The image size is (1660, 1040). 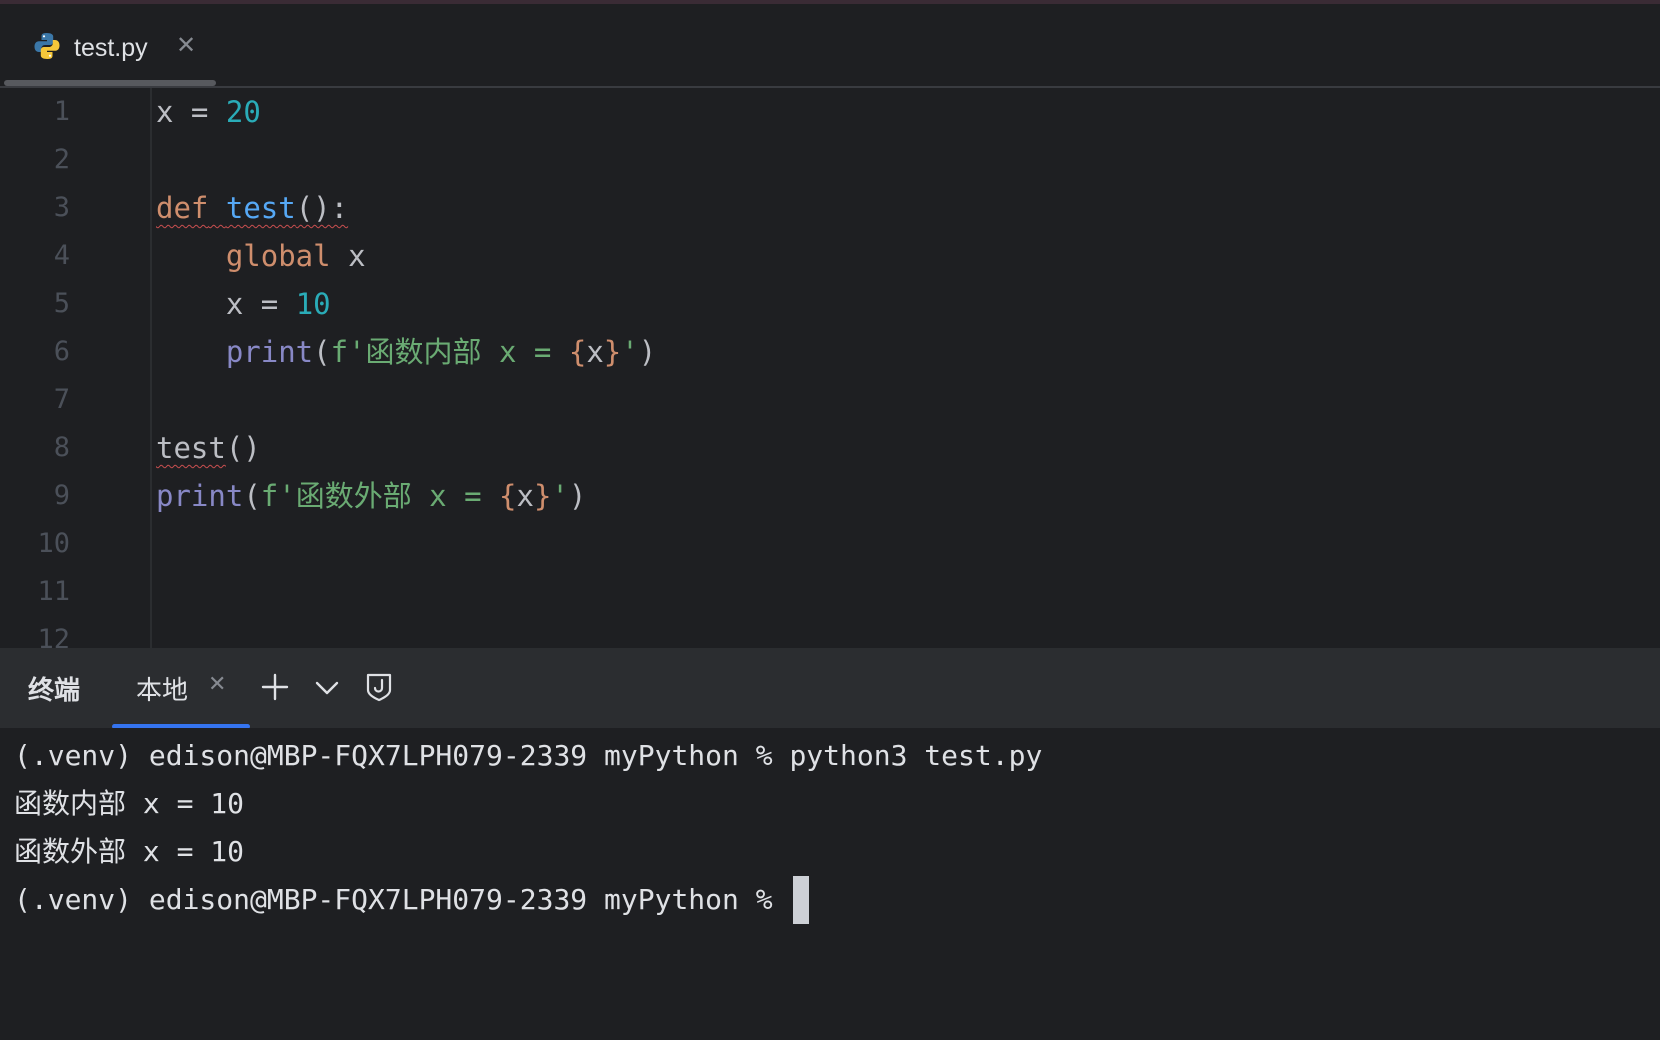 I want to click on tab-filename: test.py, so click(x=111, y=48).